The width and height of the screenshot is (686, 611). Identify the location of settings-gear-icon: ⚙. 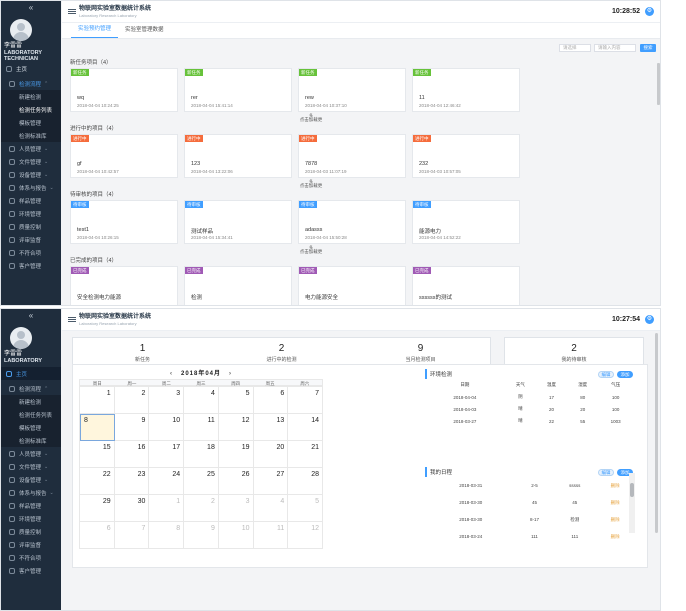
(649, 11).